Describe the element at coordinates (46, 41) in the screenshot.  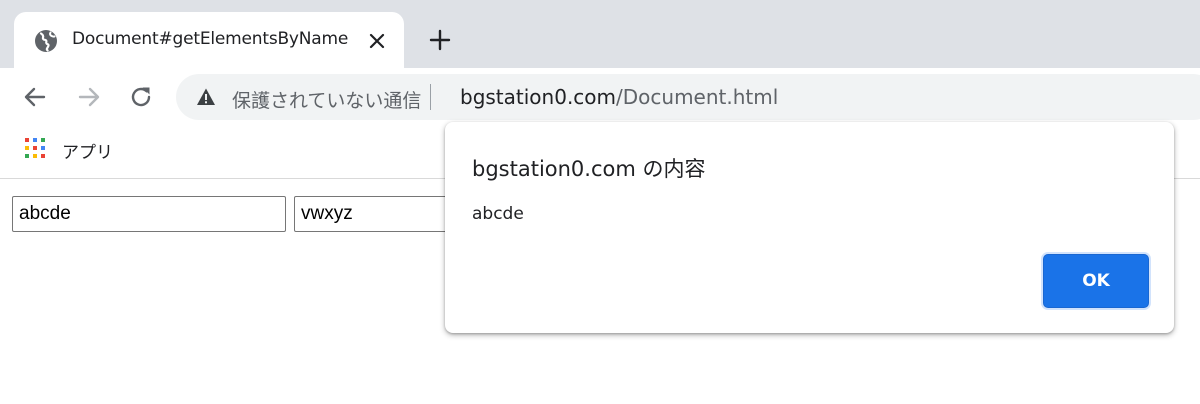
I see `globe-icon` at that location.